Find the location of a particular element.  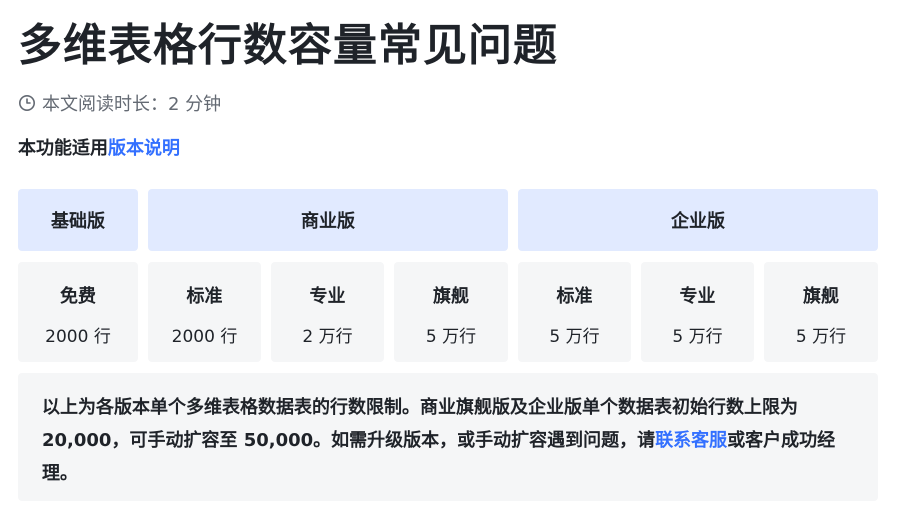

edition-header-enterprise: 企业版 is located at coordinates (698, 220).